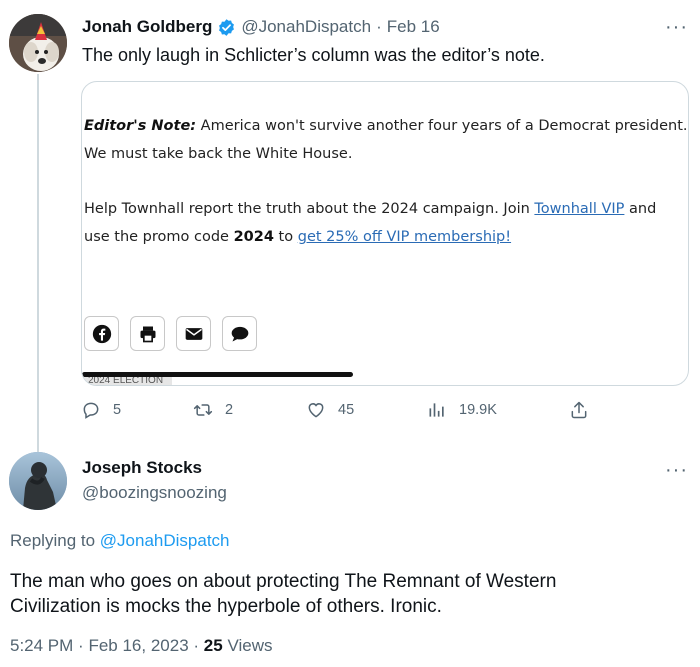 Image resolution: width=700 pixels, height=667 pixels. I want to click on tweet-time: 5:24 PM, so click(41, 645).